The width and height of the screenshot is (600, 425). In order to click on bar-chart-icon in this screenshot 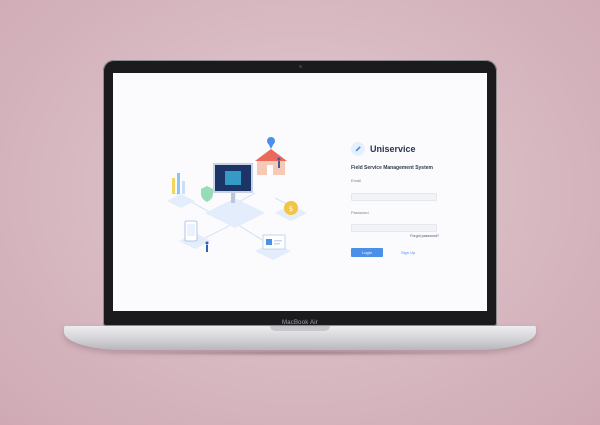, I will do `click(178, 183)`.